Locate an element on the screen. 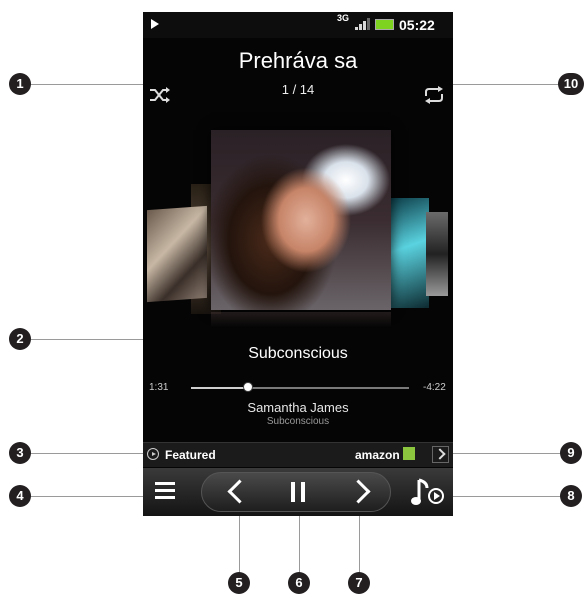 This screenshot has width=586, height=597. play-circle-icon is located at coordinates (153, 454).